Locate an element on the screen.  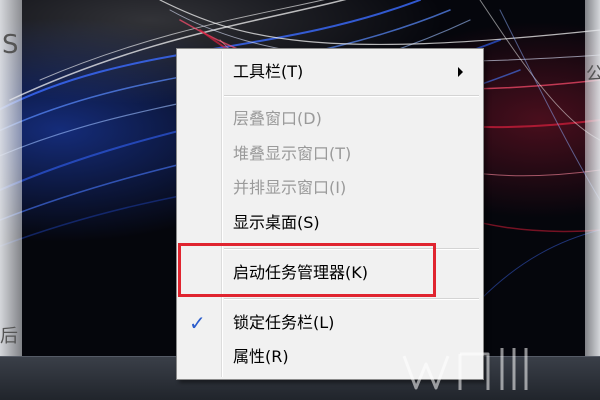
menu-item-label: 锁定任务栏(L) is located at coordinates (284, 322).